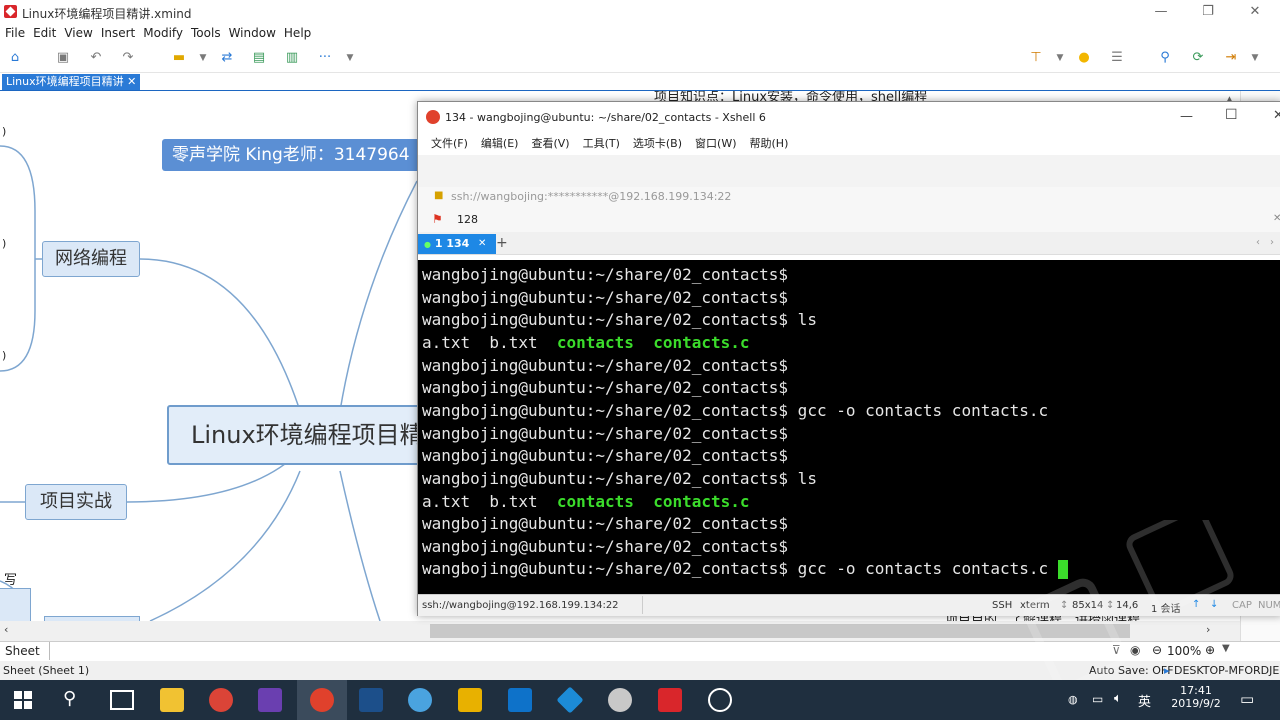 This screenshot has width=1280, height=720. Describe the element at coordinates (69, 698) in the screenshot. I see `search-taskbar-icon: ⚲` at that location.